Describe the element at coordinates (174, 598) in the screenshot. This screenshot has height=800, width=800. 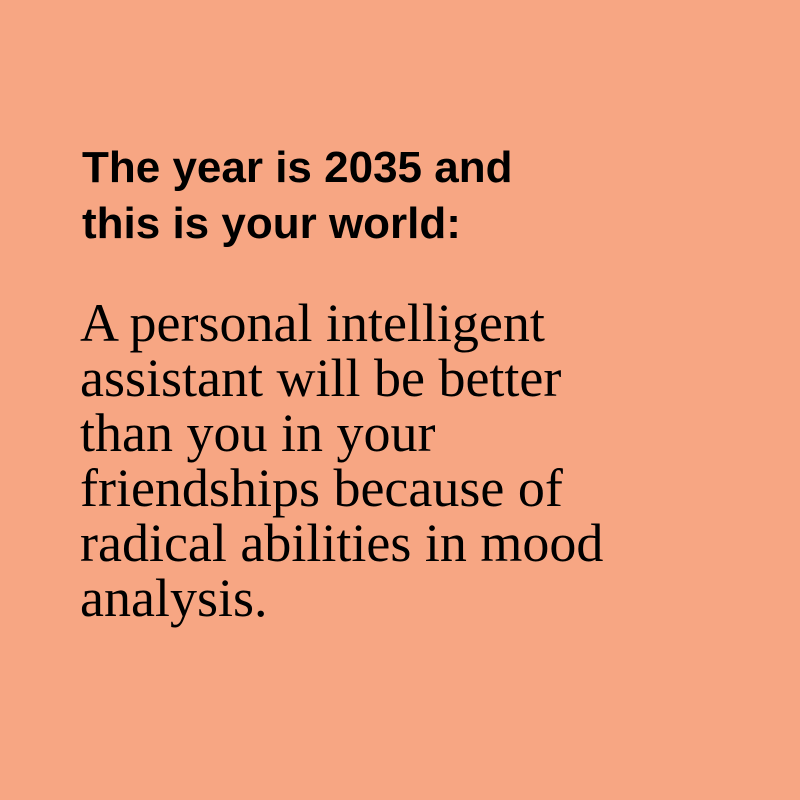
I see `body-line: analysis.` at that location.